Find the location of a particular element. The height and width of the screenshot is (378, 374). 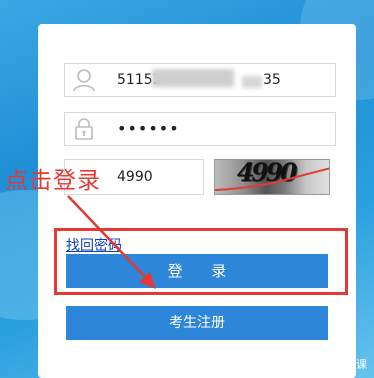

username-value-tail: 35 is located at coordinates (272, 80).